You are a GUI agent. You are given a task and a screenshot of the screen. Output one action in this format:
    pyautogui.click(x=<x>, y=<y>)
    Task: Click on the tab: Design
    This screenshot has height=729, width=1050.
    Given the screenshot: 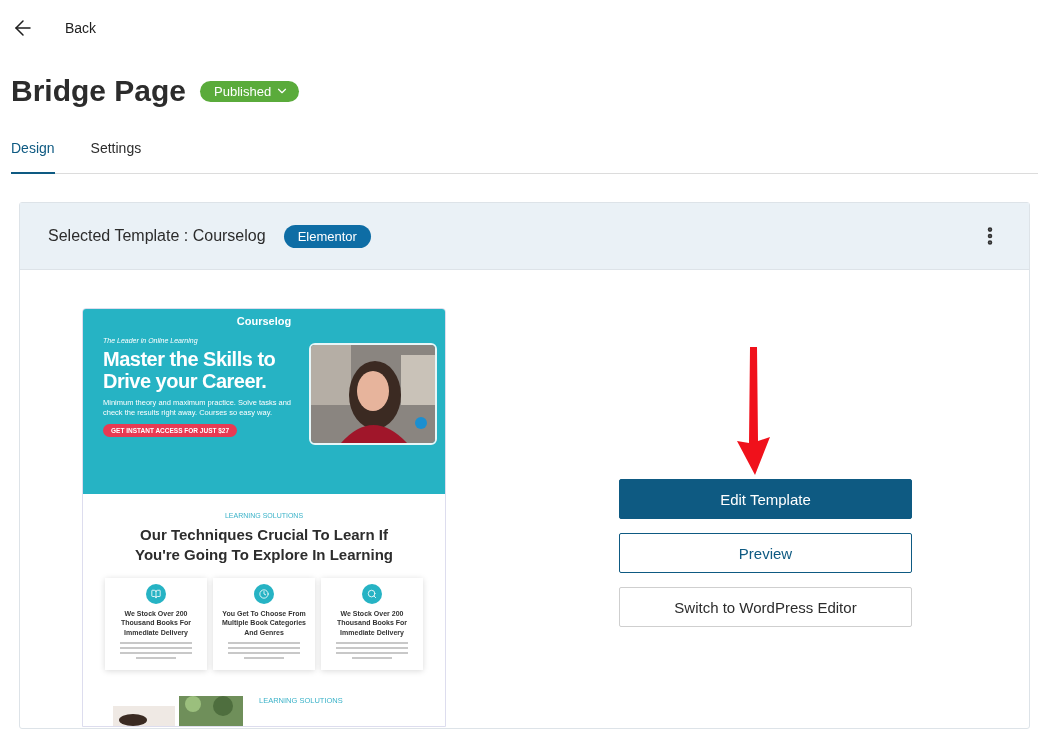 What is the action you would take?
    pyautogui.click(x=33, y=152)
    